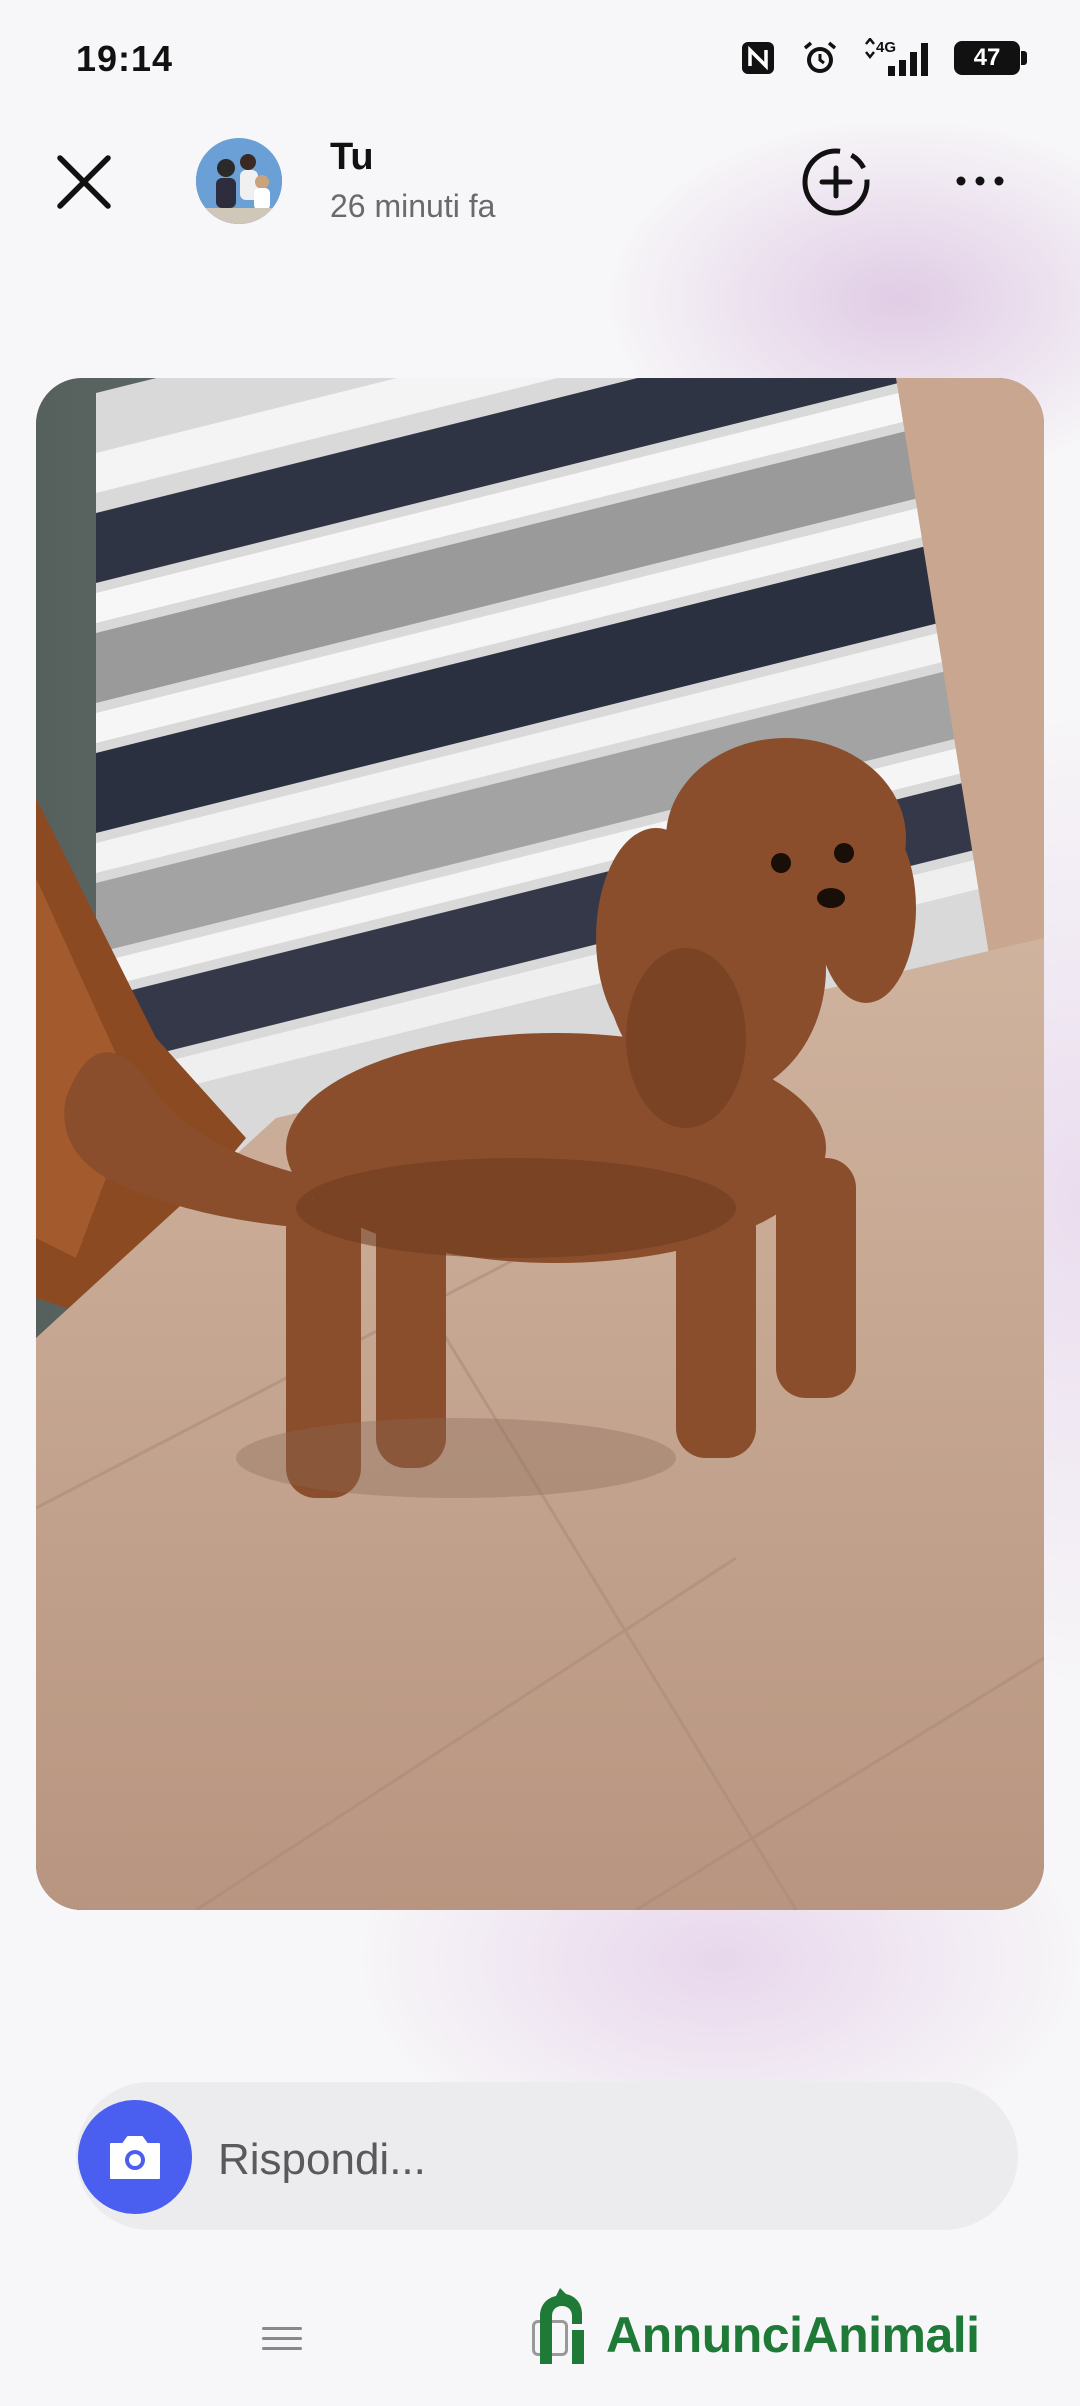  I want to click on status-time: 19:14, so click(125, 58).